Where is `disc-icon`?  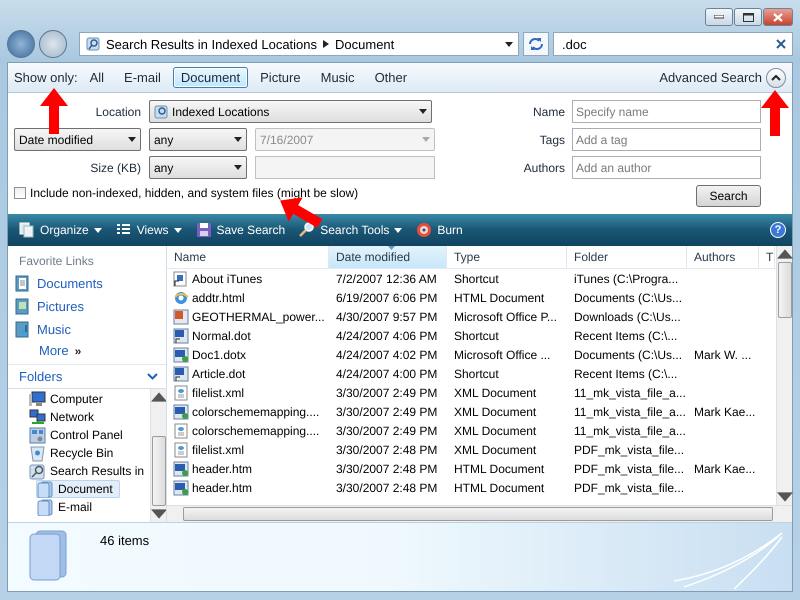 disc-icon is located at coordinates (424, 230).